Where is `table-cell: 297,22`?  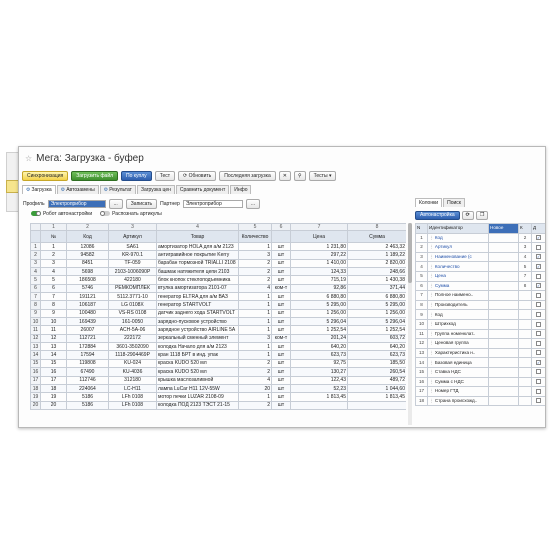
table-cell: 297,22 is located at coordinates (319, 255).